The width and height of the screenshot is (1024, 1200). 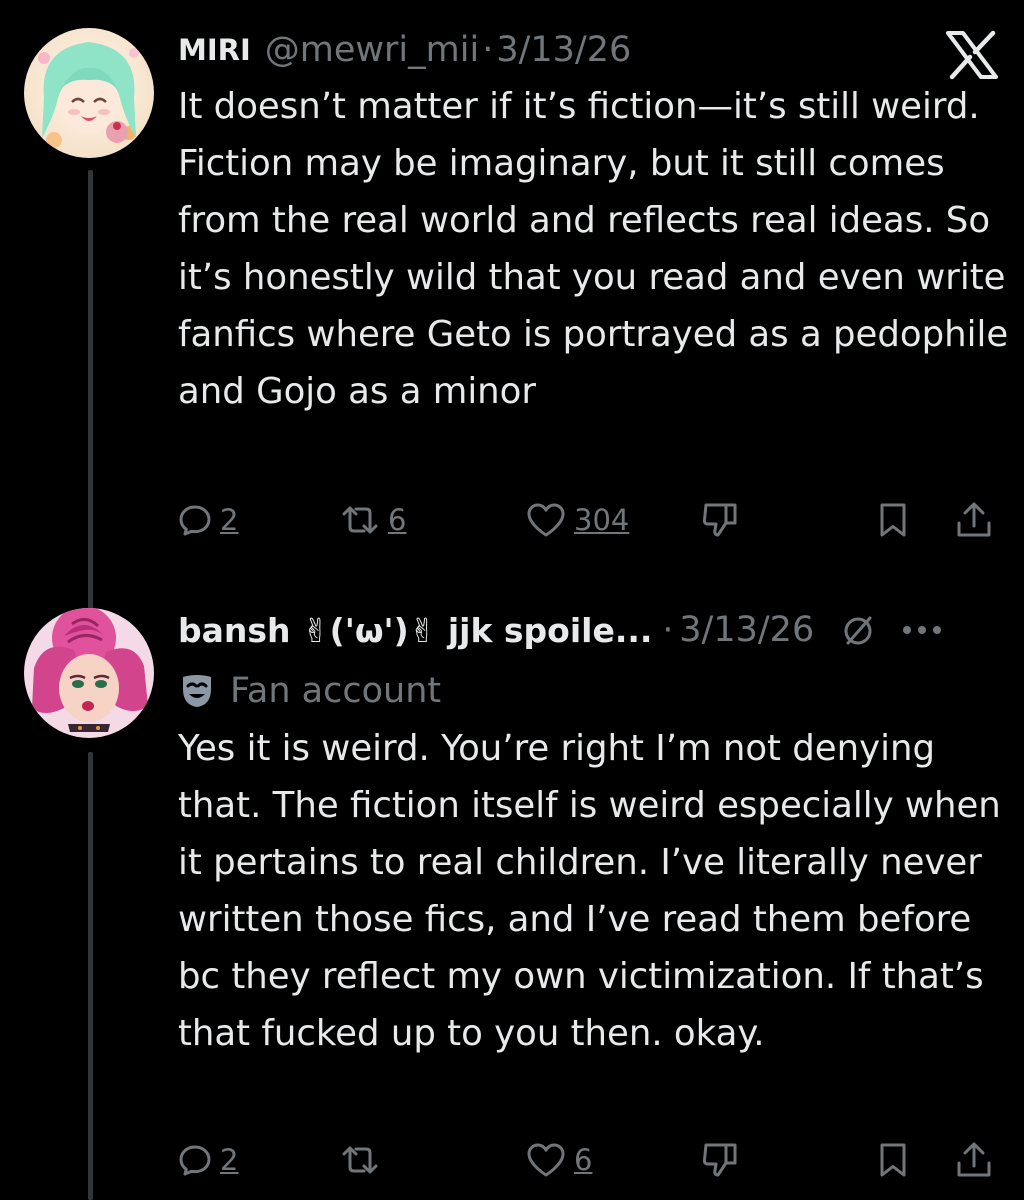 I want to click on post2-dislike-button, so click(x=720, y=1160).